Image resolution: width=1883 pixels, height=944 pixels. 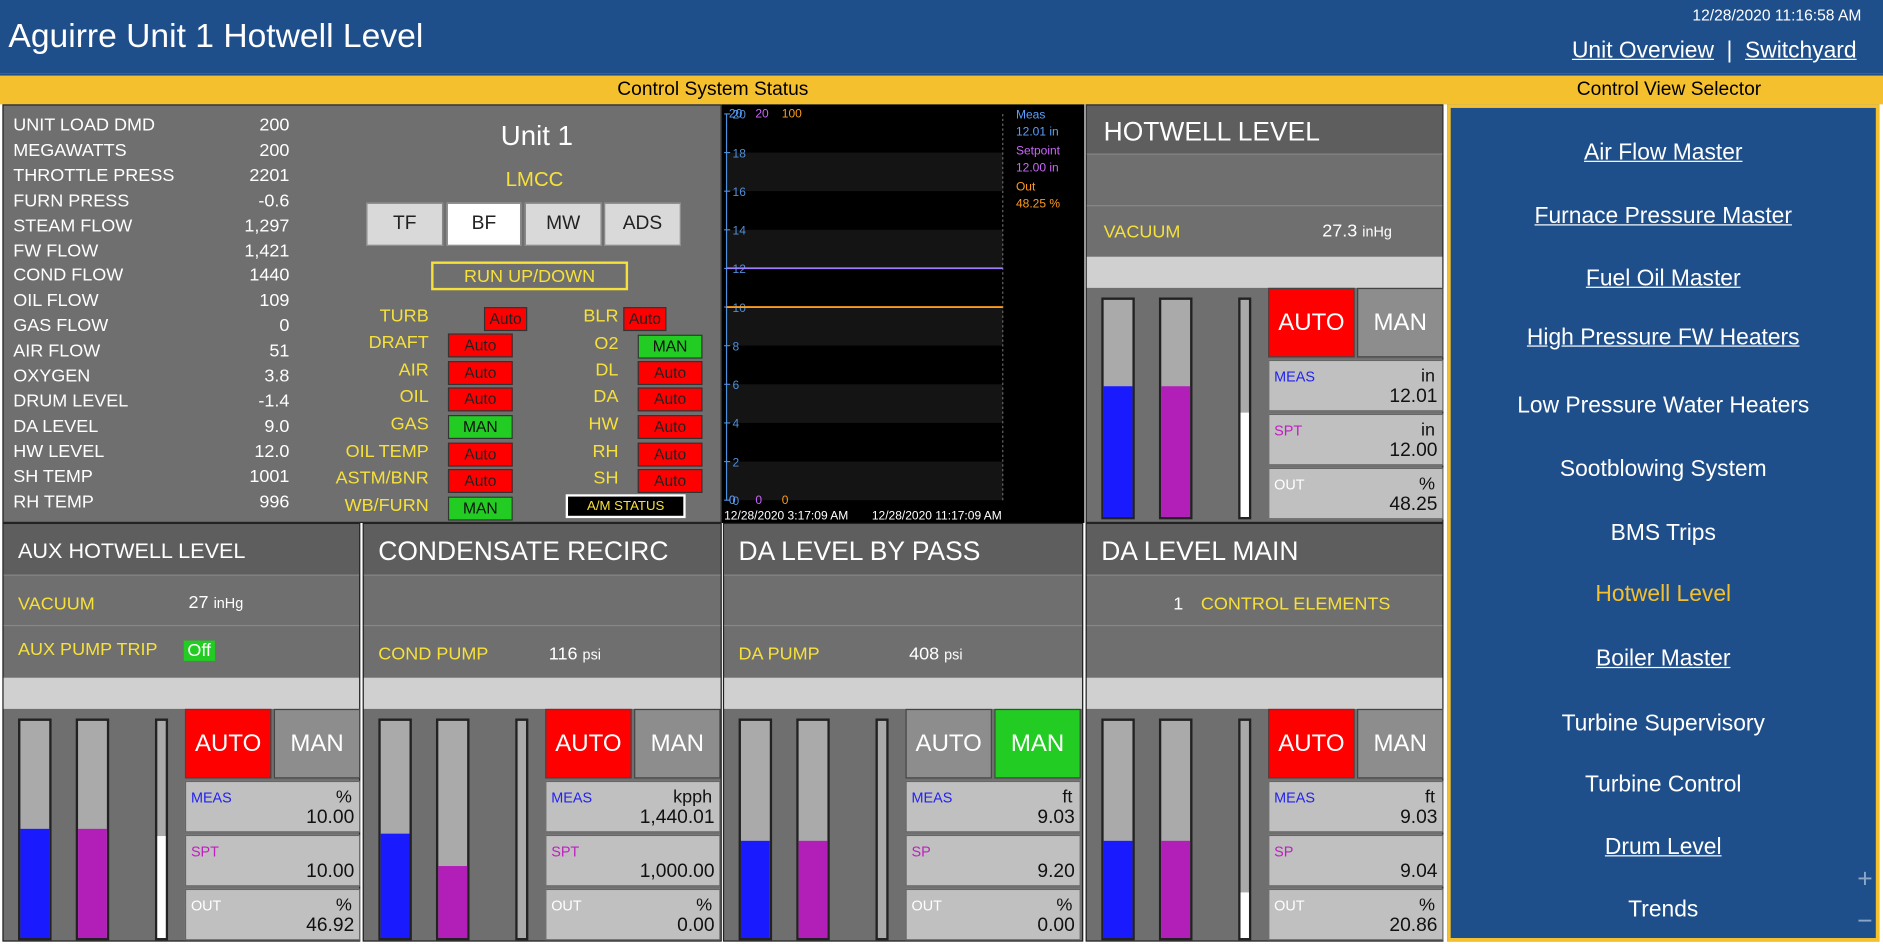 I want to click on hotwell-vacuum-value: 27.3, so click(x=1340, y=231).